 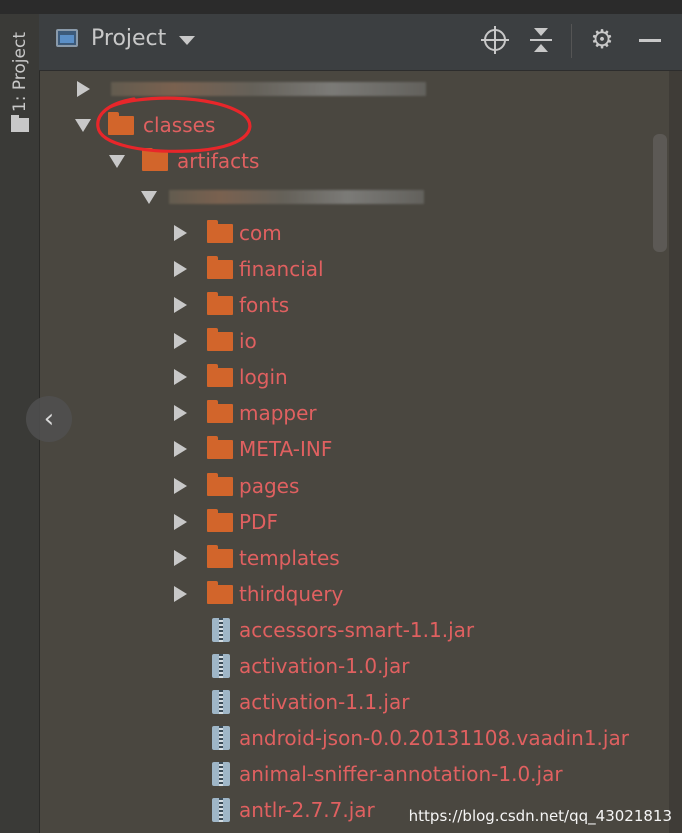 I want to click on tree-row-jar: accessors-smart-1.1.jar, so click(x=343, y=630).